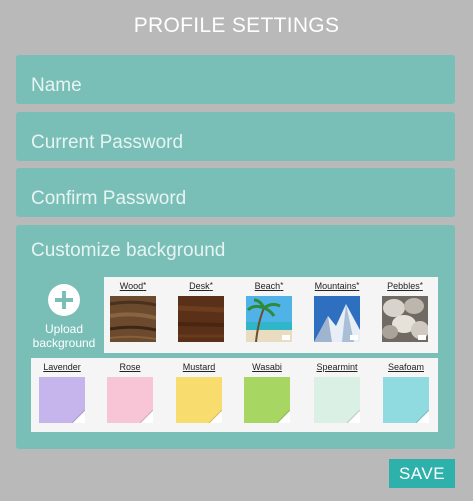 This screenshot has width=473, height=501. Describe the element at coordinates (403, 286) in the screenshot. I see `bg-option-label: Pebbles` at that location.